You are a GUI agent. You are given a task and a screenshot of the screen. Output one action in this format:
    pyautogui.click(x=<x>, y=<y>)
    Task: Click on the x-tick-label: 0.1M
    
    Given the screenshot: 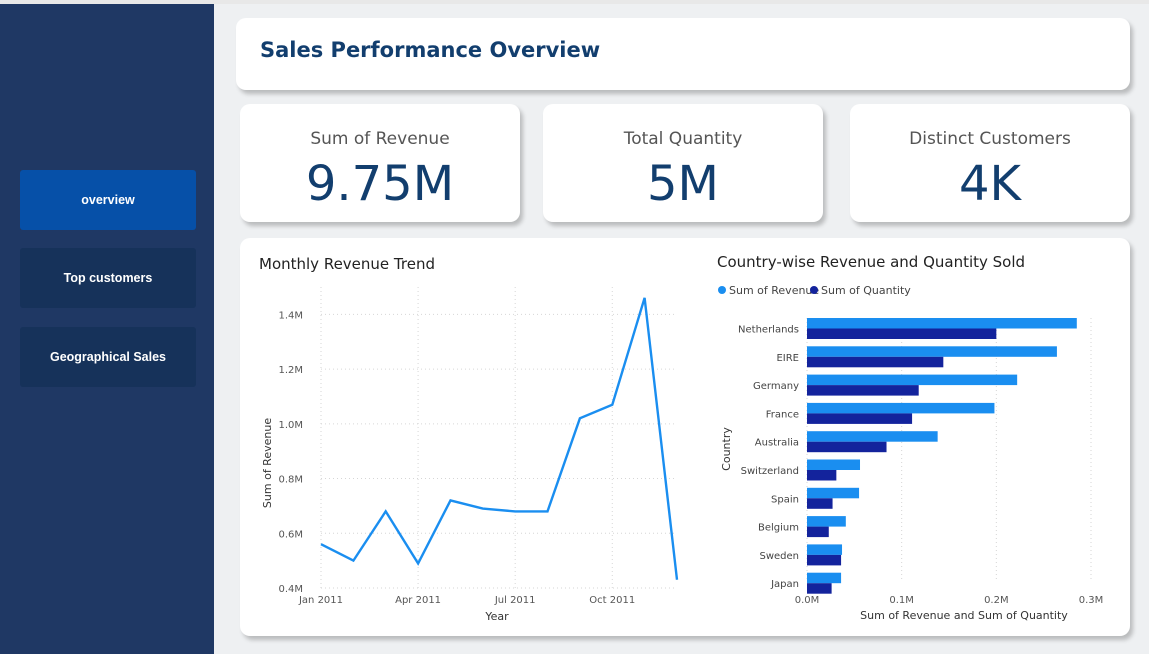 What is the action you would take?
    pyautogui.click(x=901, y=600)
    